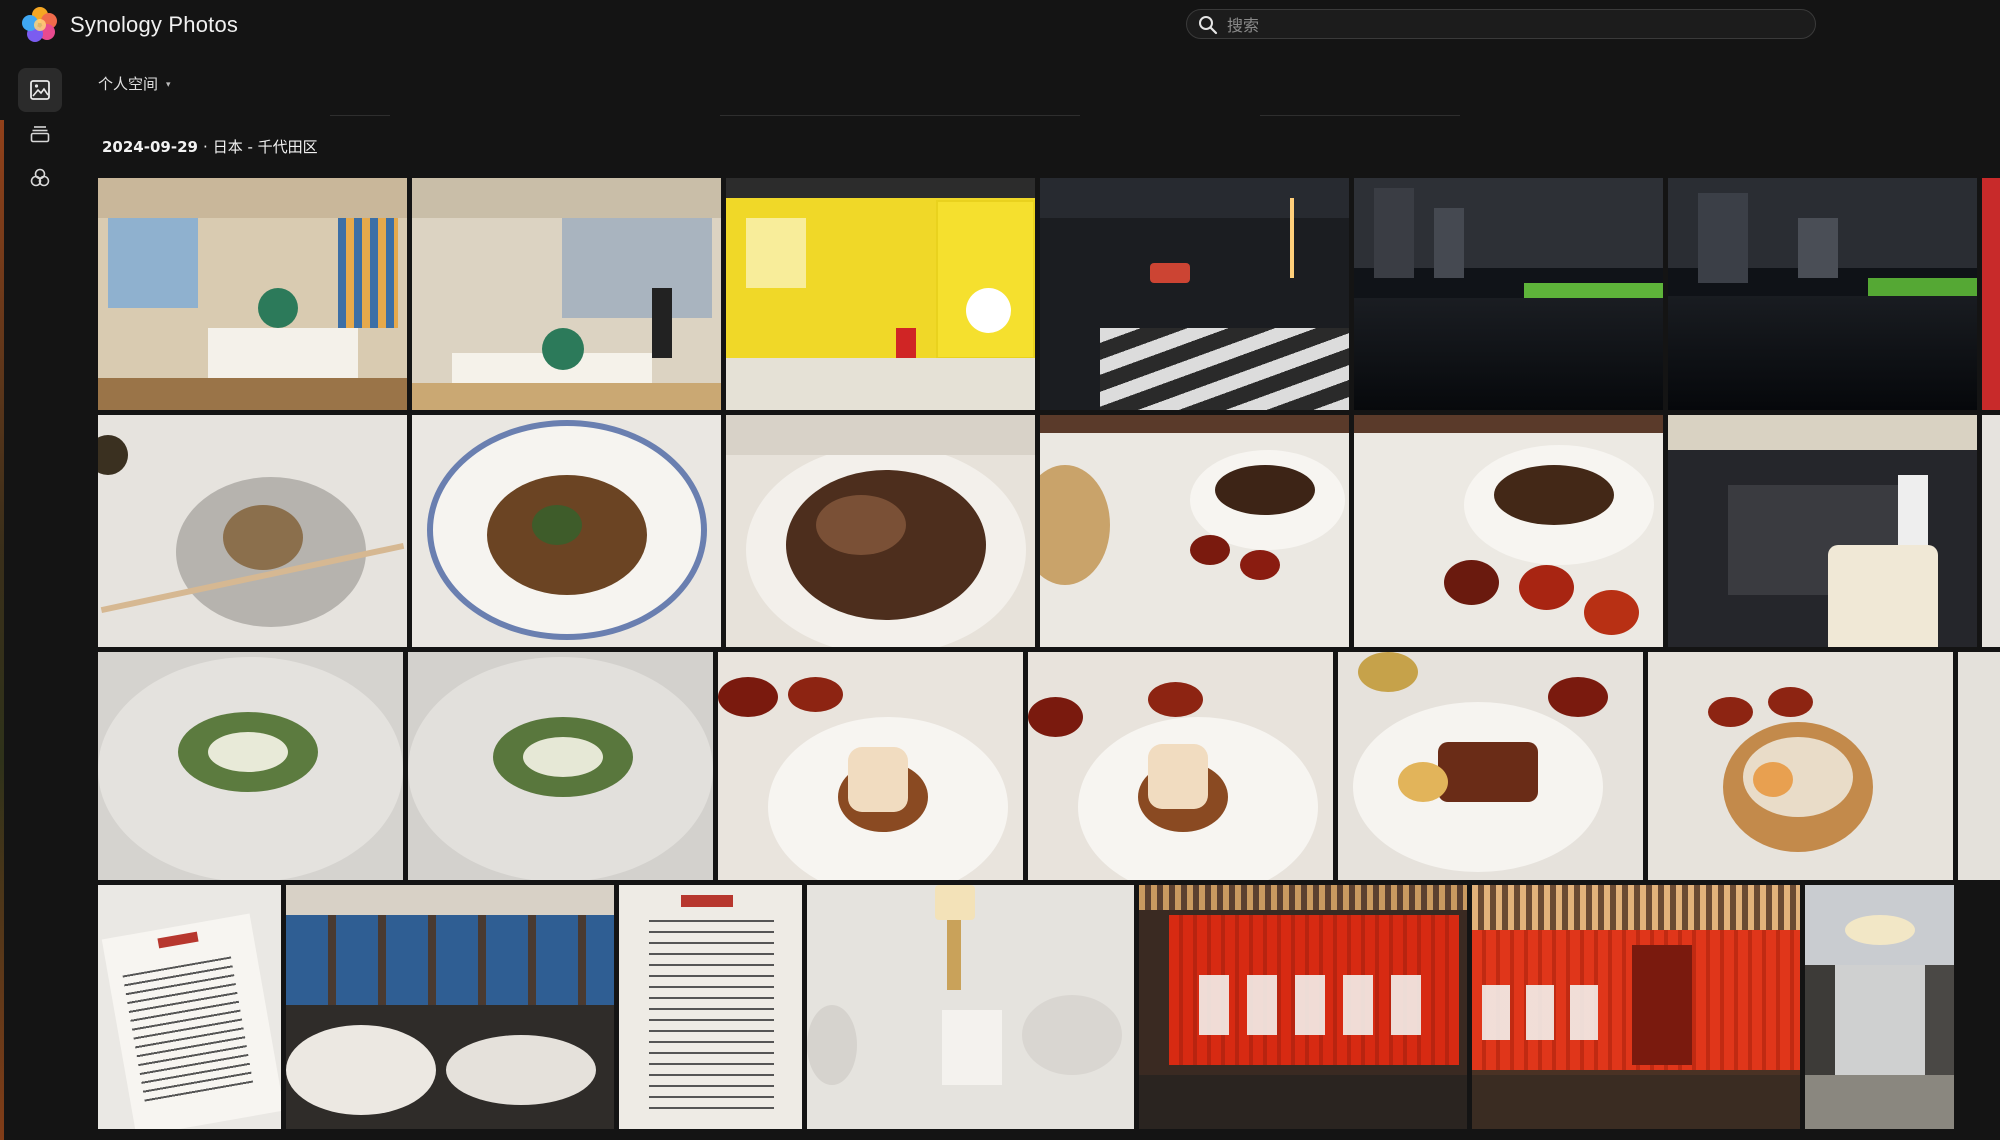  I want to click on photo-icon, so click(40, 90).